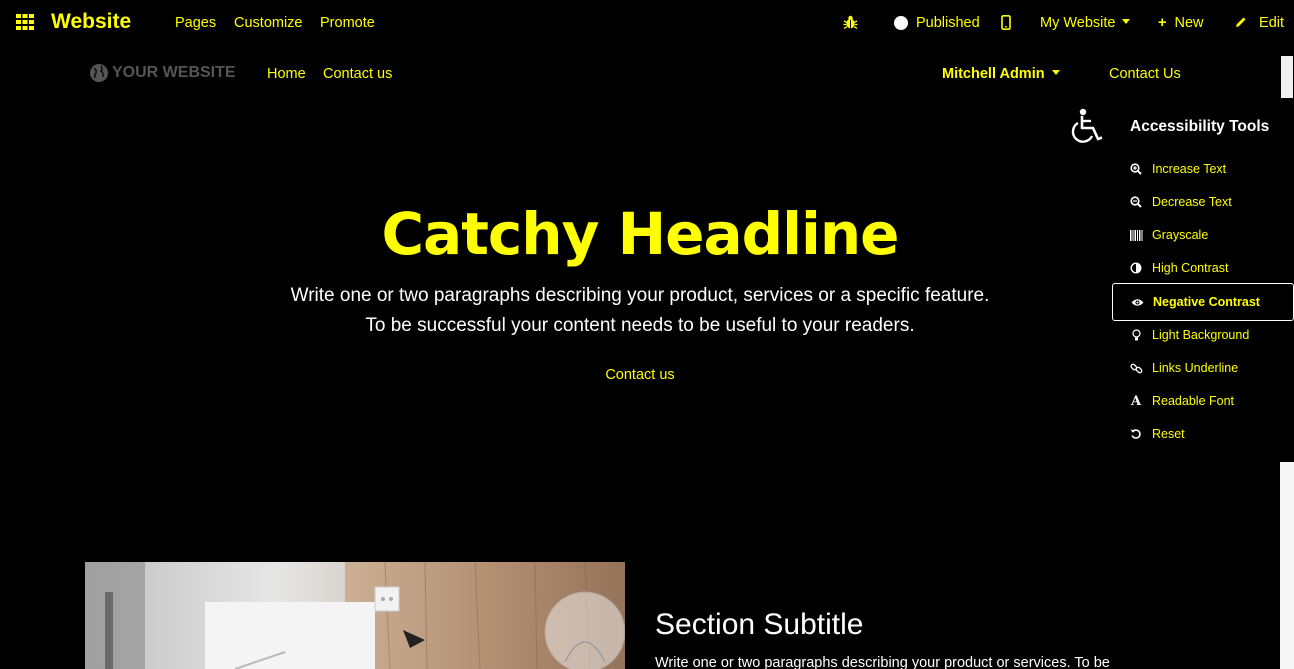  Describe the element at coordinates (99, 73) in the screenshot. I see `globe-icon` at that location.